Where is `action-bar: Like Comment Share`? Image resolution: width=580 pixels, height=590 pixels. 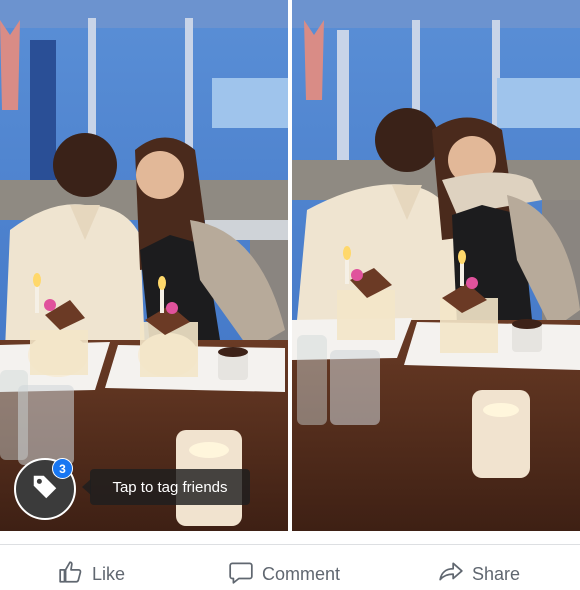 action-bar: Like Comment Share is located at coordinates (290, 564).